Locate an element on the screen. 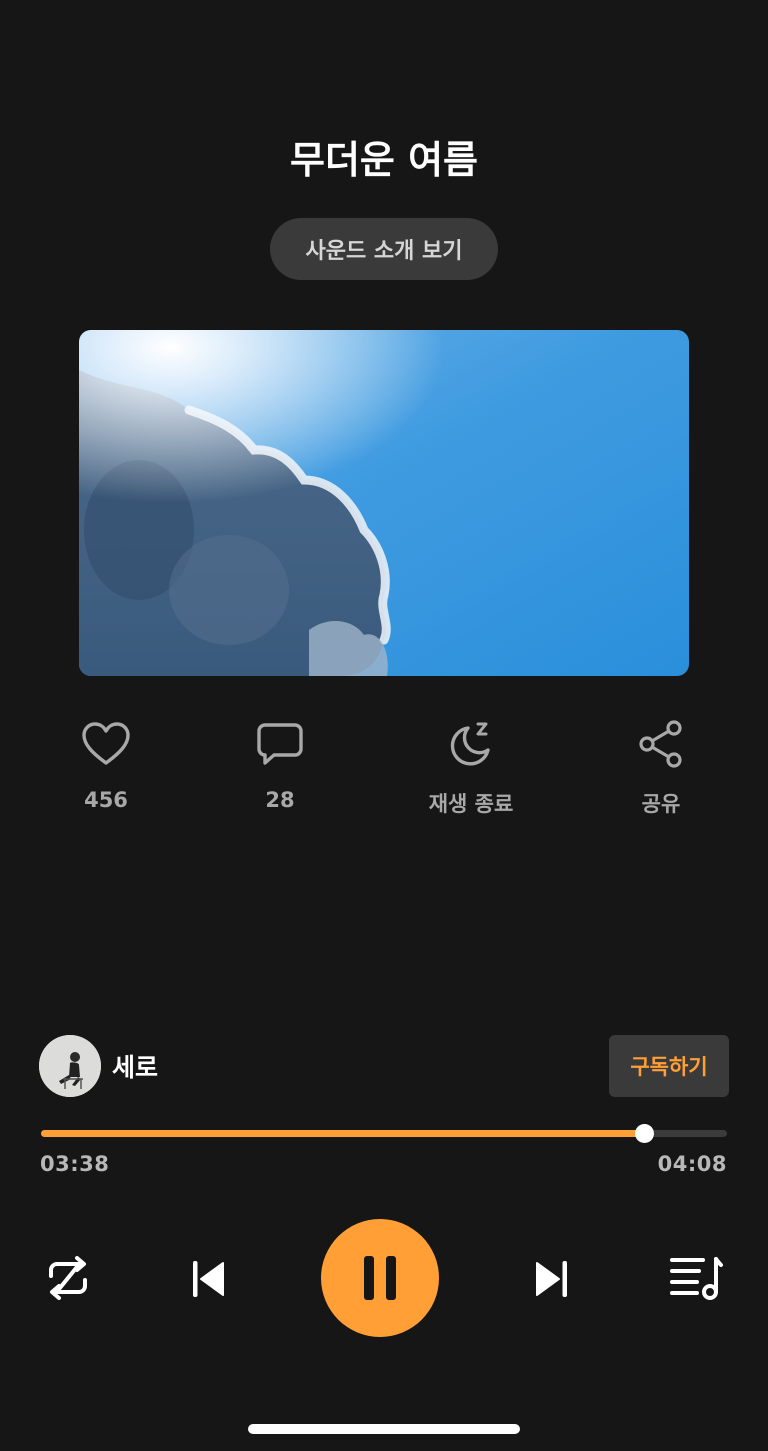 The width and height of the screenshot is (768, 1451). repeat-button is located at coordinates (68, 1278).